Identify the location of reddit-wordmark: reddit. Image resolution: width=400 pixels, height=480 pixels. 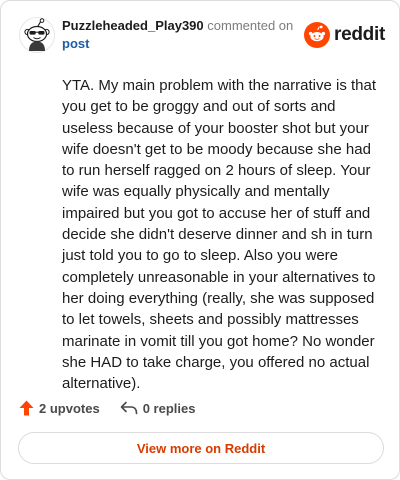
(359, 34).